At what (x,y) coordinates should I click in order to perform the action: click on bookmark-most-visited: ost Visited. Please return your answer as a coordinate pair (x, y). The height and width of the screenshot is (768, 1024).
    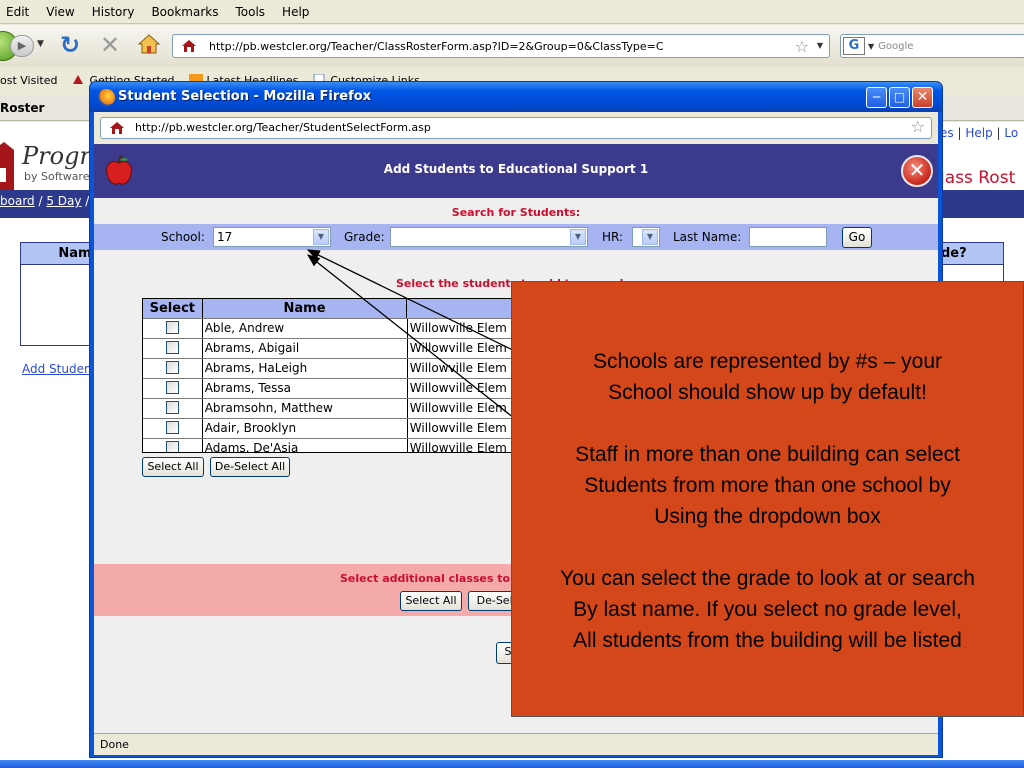
    Looking at the image, I should click on (28, 80).